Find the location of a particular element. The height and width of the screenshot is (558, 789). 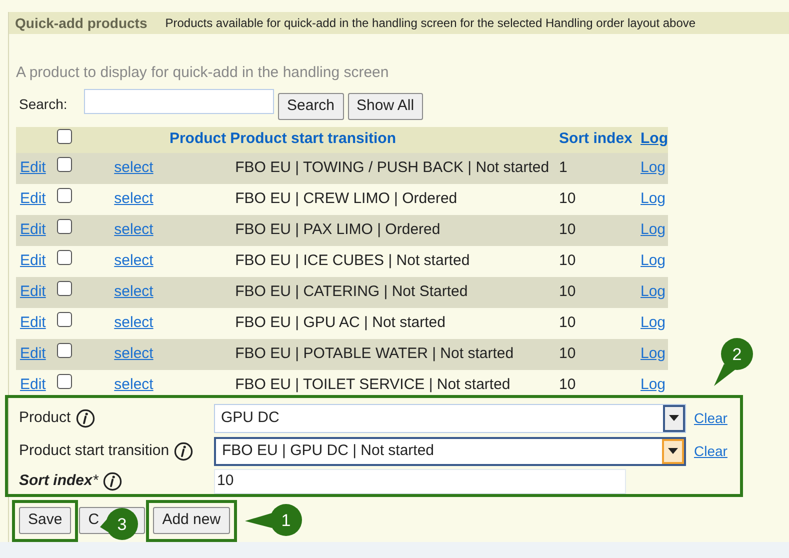

table-cell: FBO EU | ICE CUBES | Not started is located at coordinates (352, 260).